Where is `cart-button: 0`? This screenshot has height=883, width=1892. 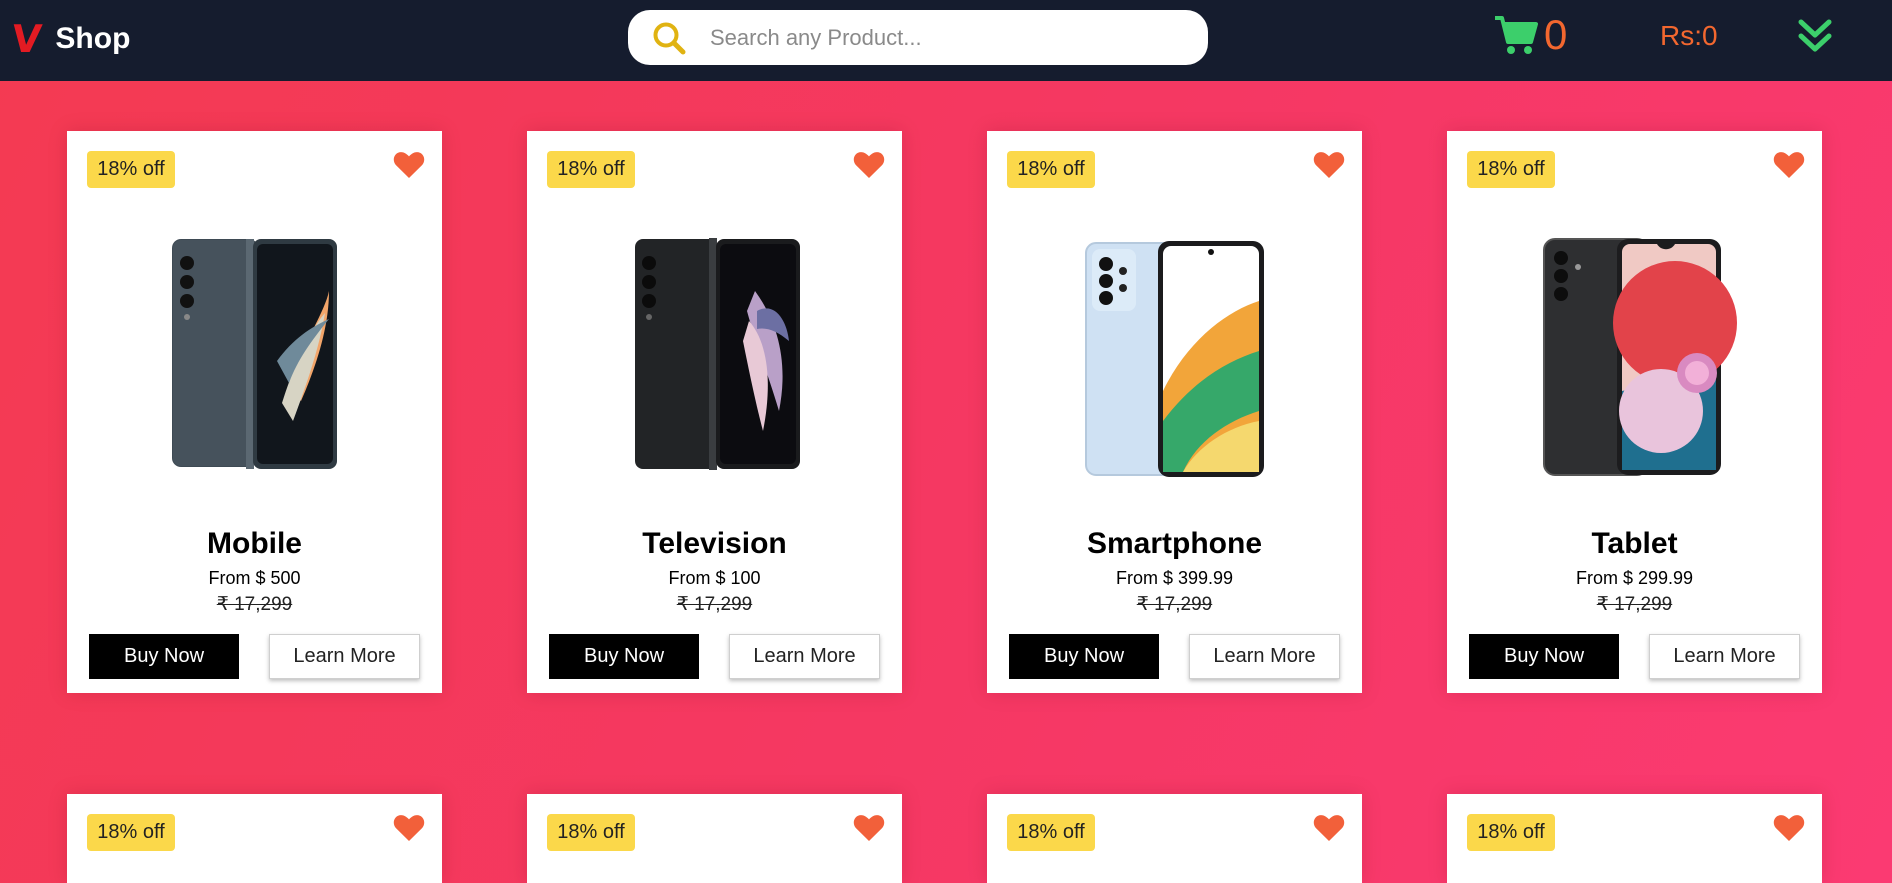 cart-button: 0 is located at coordinates (1530, 35).